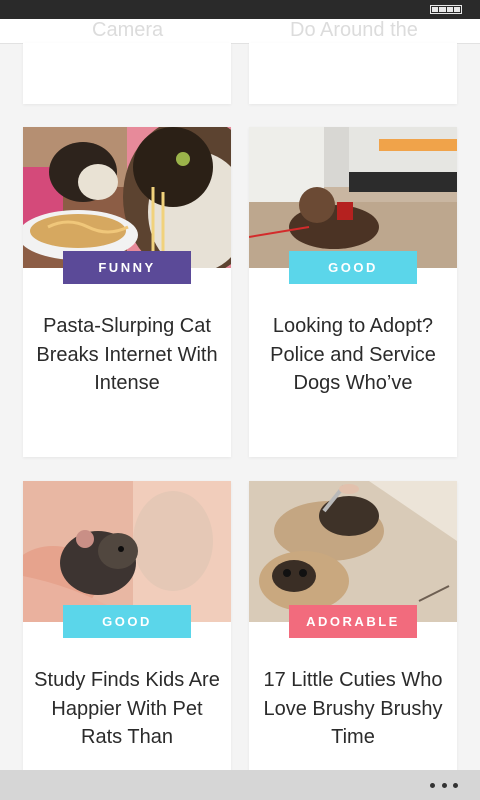 The image size is (480, 800). Describe the element at coordinates (444, 785) in the screenshot. I see `more-horizontal-icon` at that location.